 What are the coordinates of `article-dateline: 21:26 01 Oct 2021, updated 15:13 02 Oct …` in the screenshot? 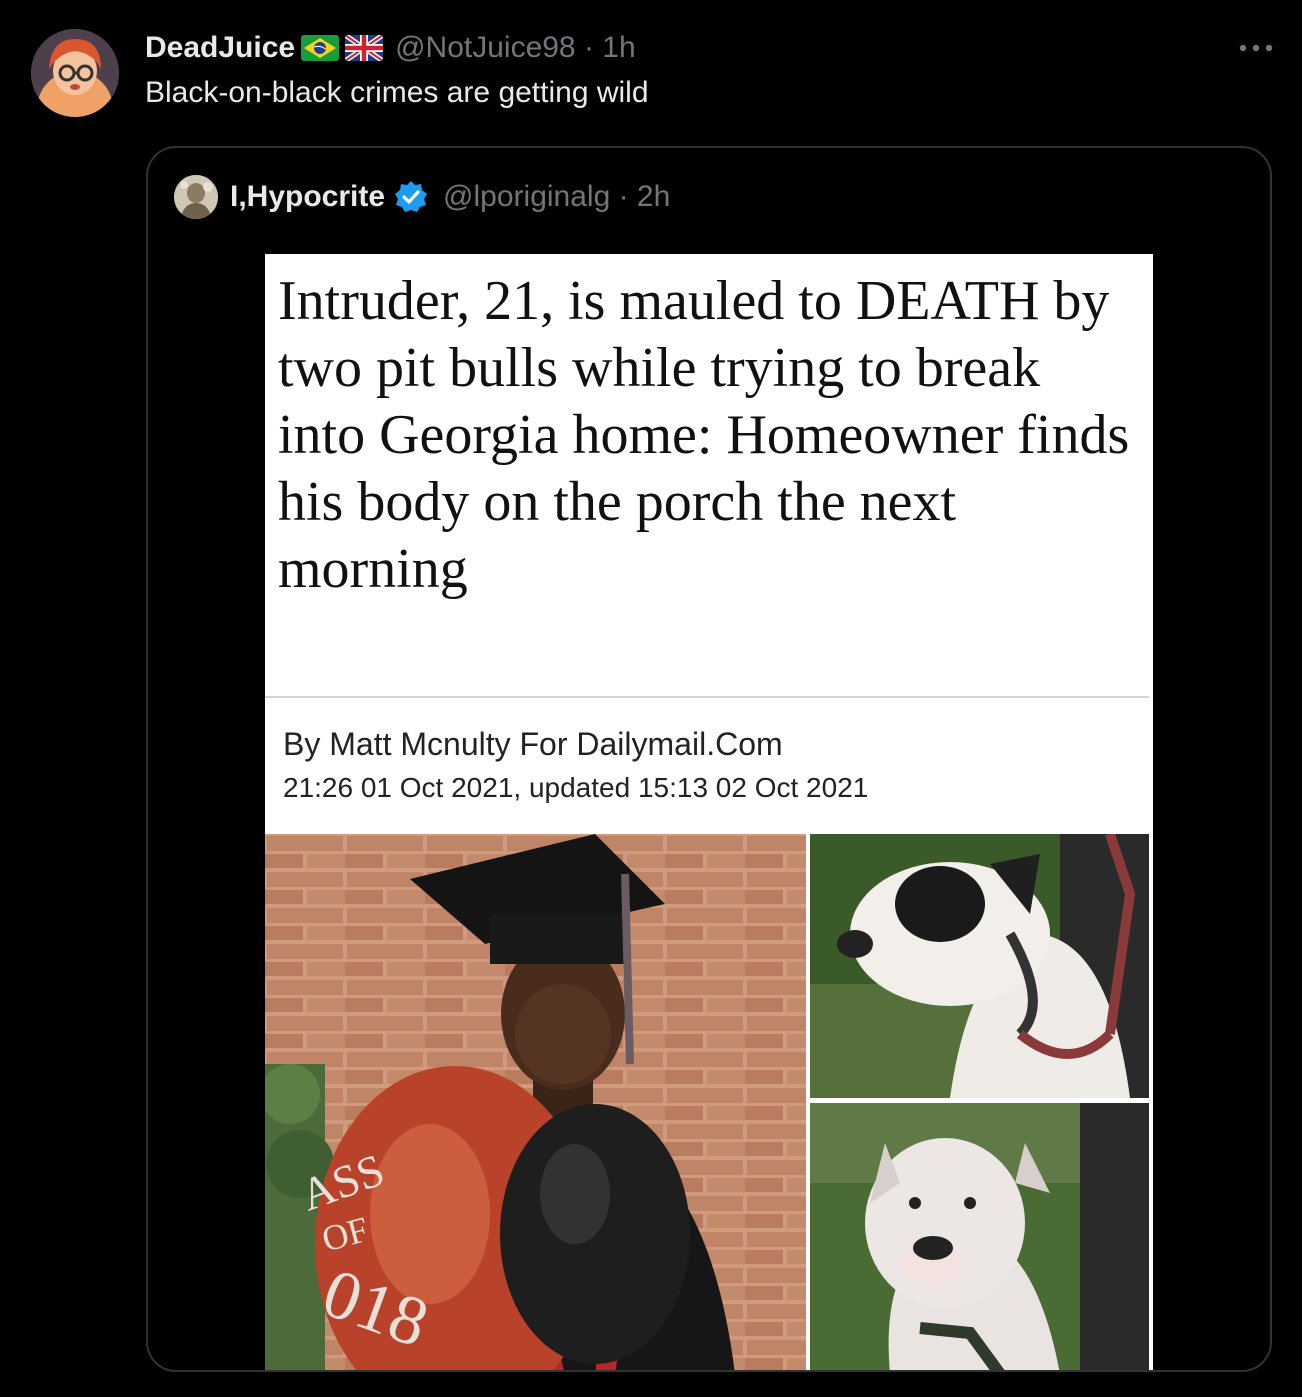 It's located at (576, 787).